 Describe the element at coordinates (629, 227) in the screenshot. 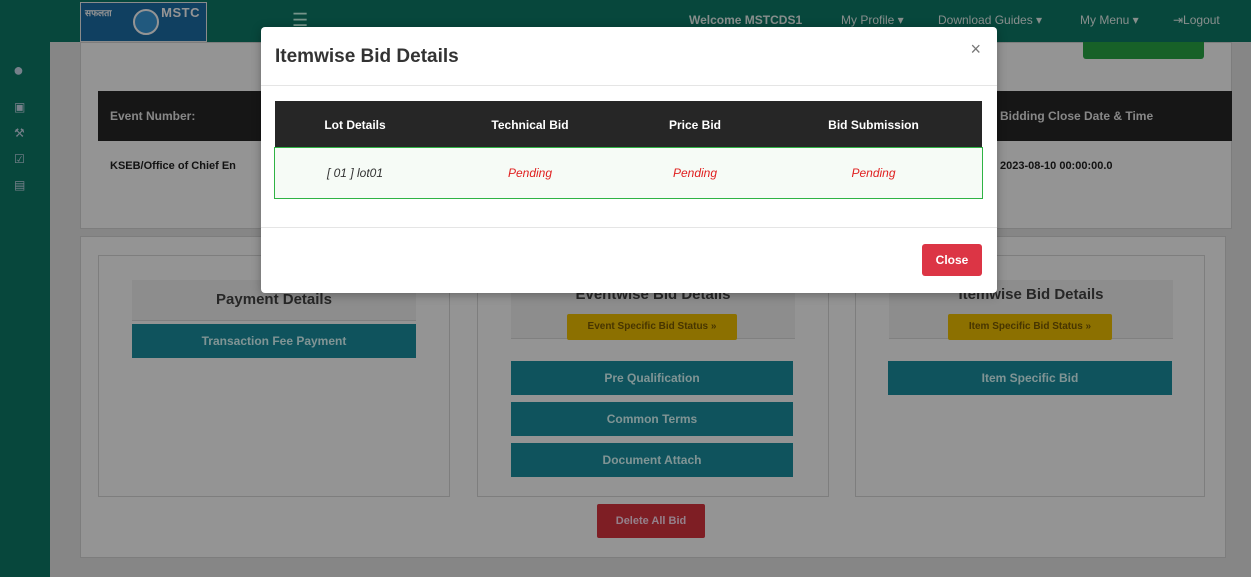

I see `modal-footer-divider` at that location.